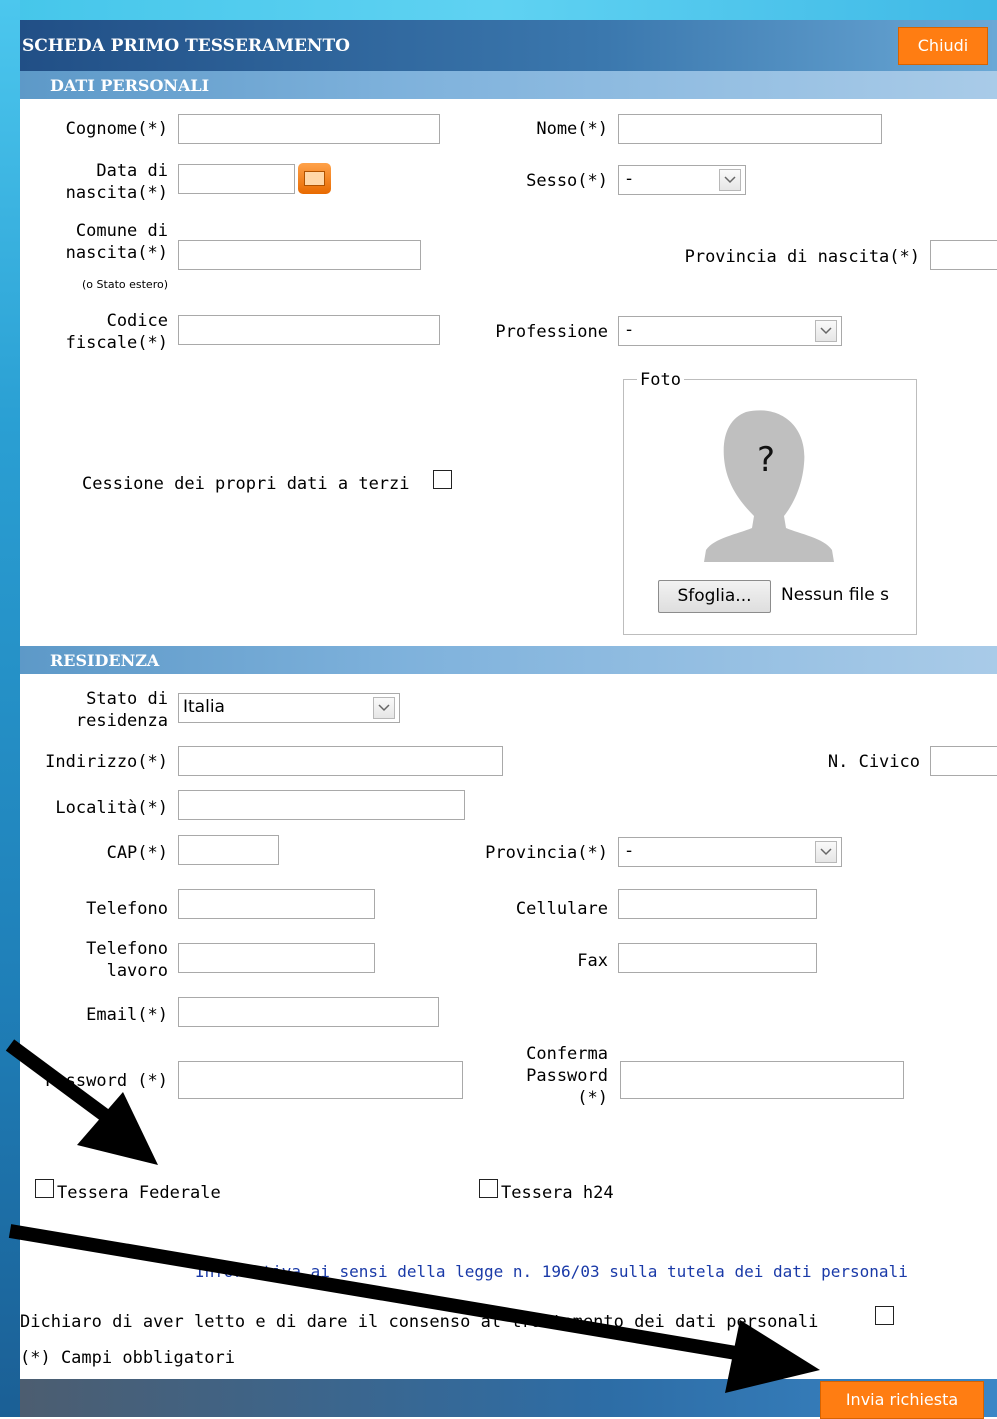 This screenshot has height=1419, width=997. What do you see at coordinates (81, 1102) in the screenshot?
I see `annotation-arrow-left` at bounding box center [81, 1102].